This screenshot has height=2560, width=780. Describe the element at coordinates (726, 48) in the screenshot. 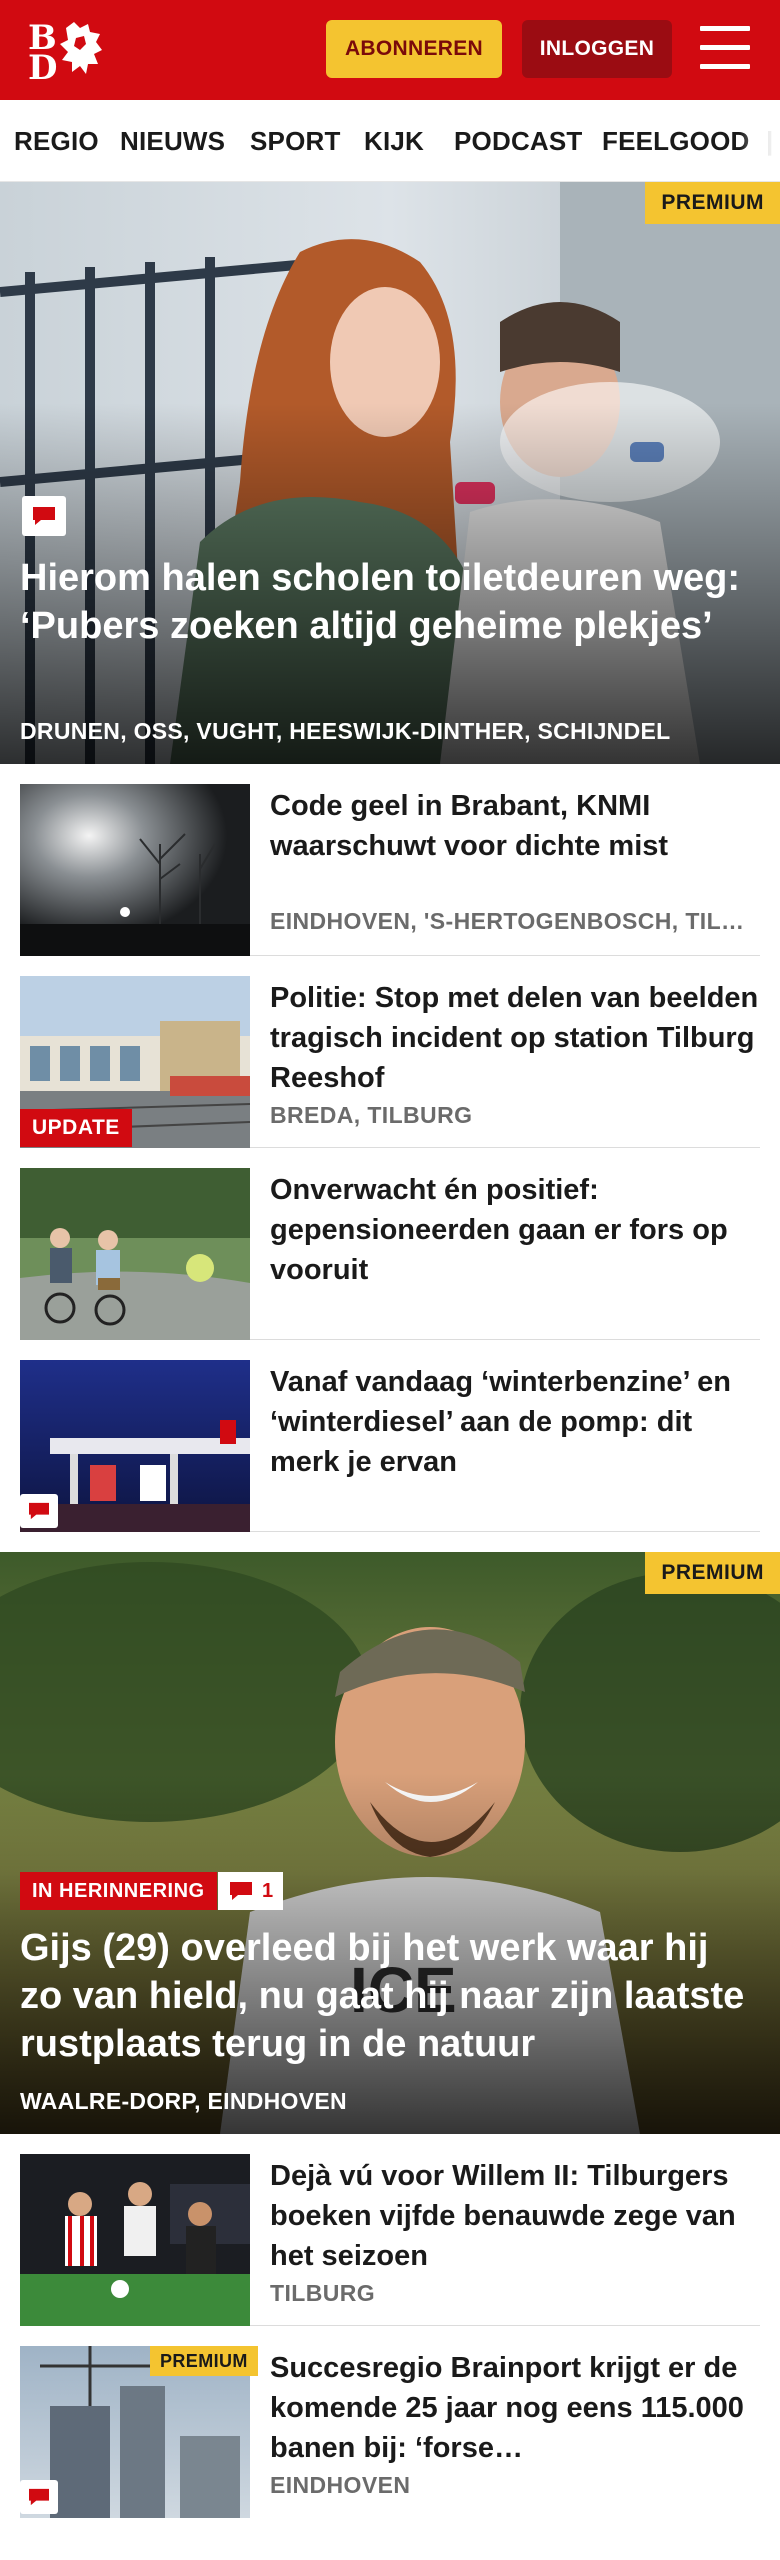

I see `hamburger-icon` at that location.